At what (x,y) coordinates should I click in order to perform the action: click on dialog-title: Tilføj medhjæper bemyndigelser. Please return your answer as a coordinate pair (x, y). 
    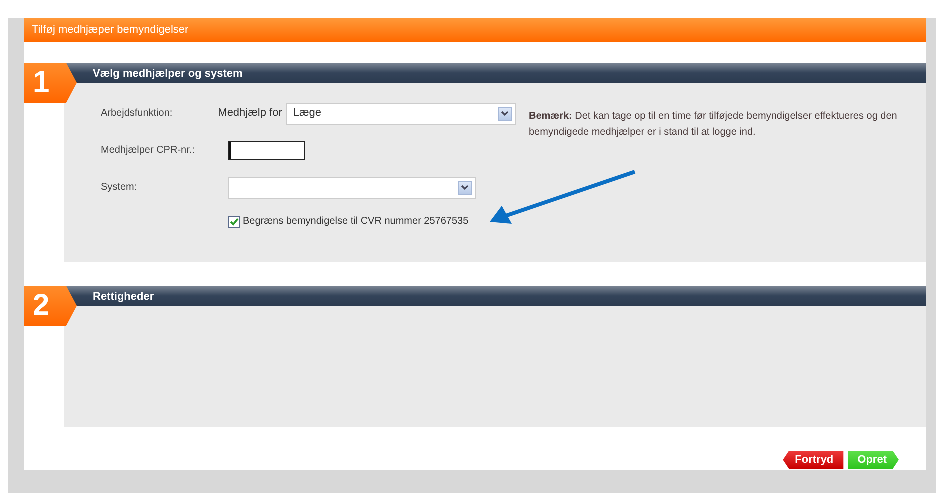
    Looking at the image, I should click on (475, 30).